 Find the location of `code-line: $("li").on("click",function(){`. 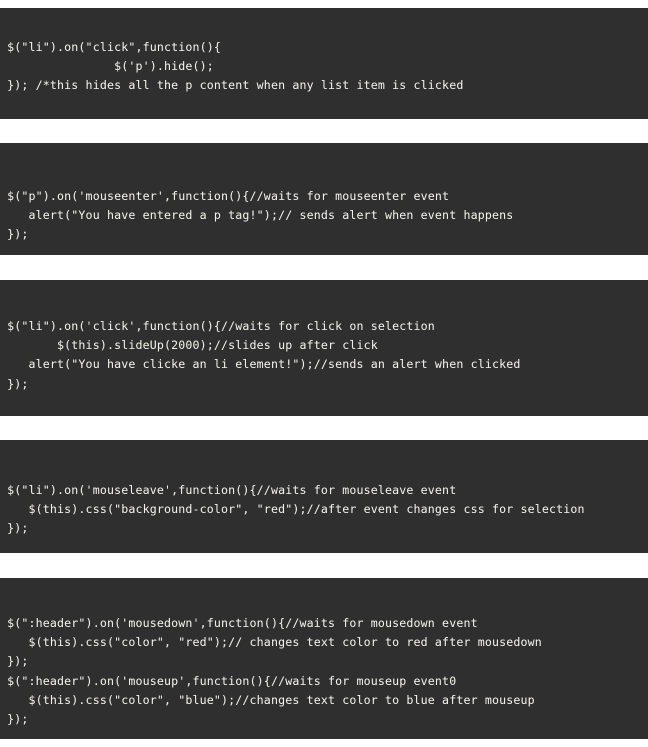

code-line: $("li").on("click",function(){ is located at coordinates (111, 47).